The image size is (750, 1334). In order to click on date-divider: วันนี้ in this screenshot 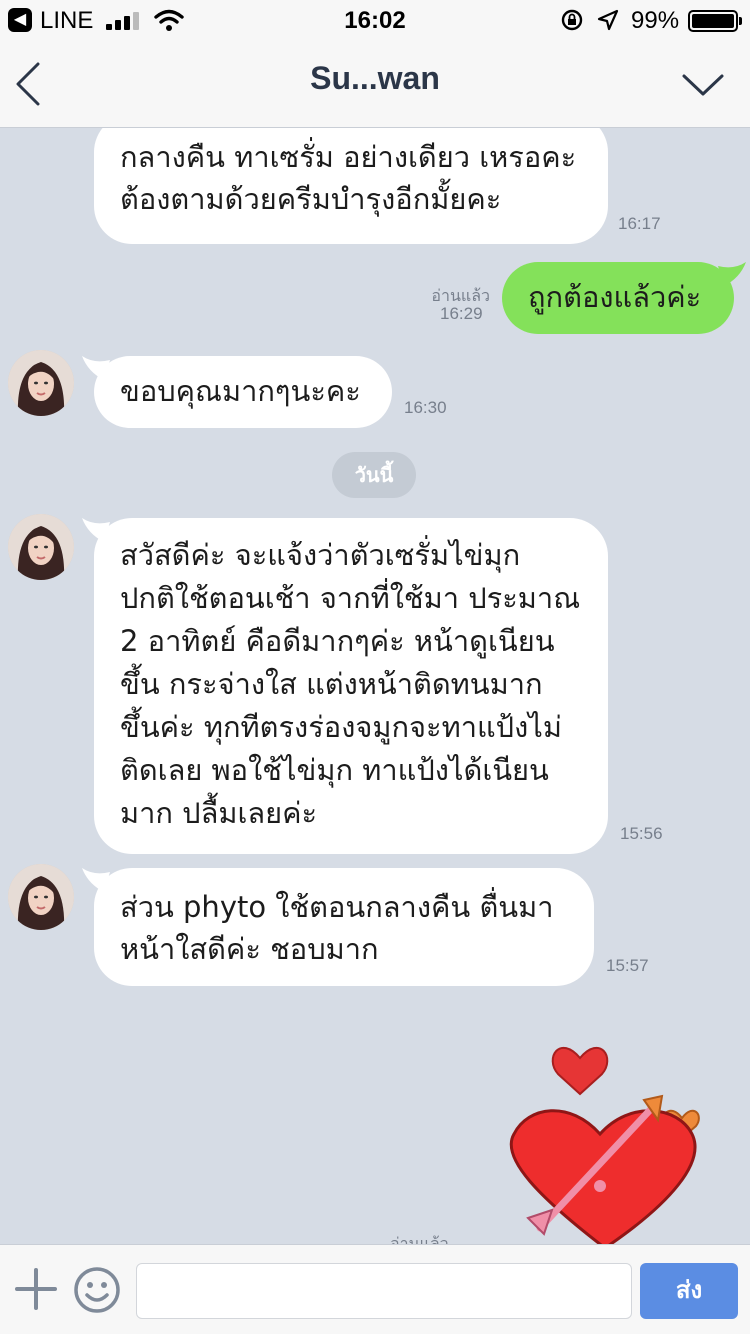, I will do `click(374, 475)`.